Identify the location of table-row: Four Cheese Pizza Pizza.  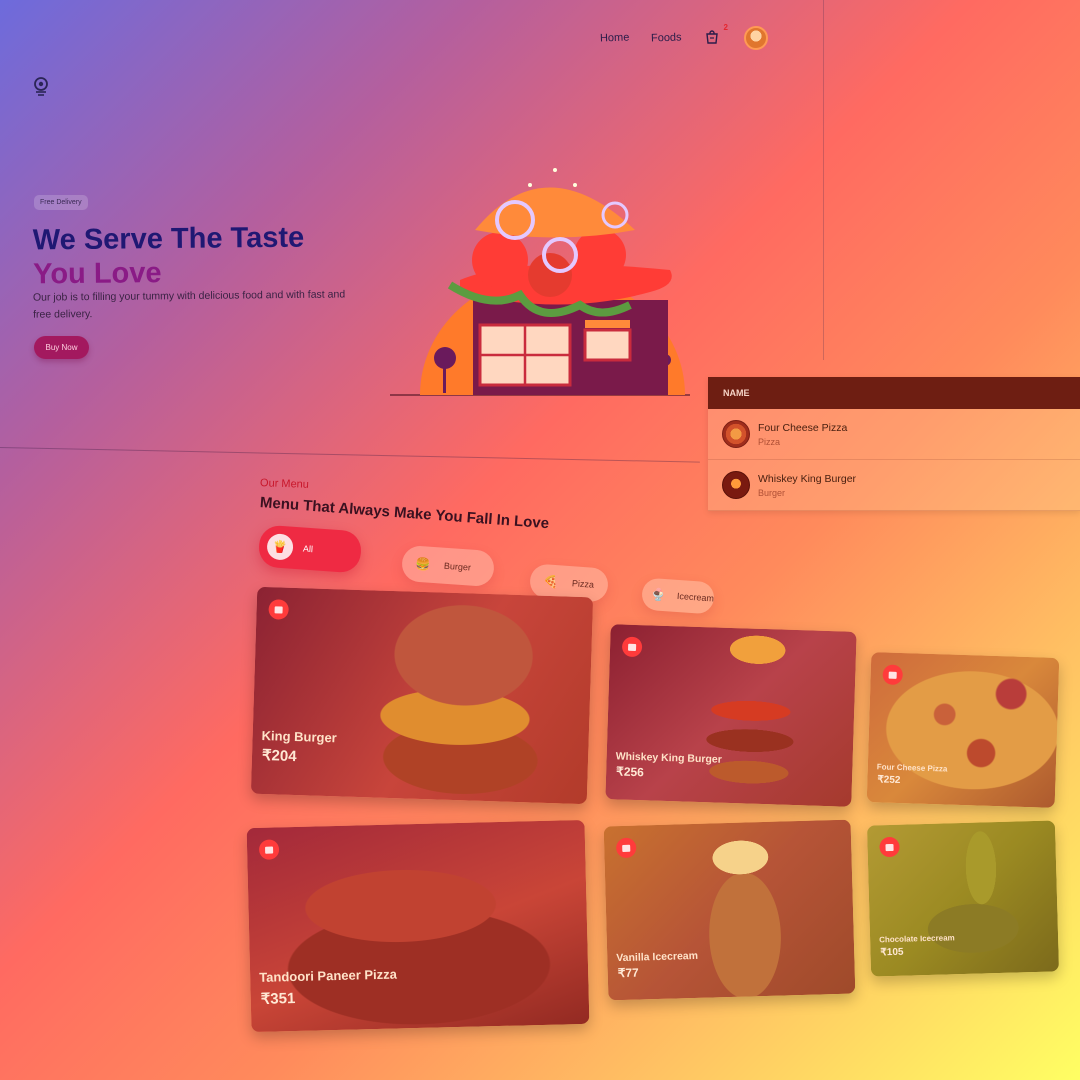
(894, 434).